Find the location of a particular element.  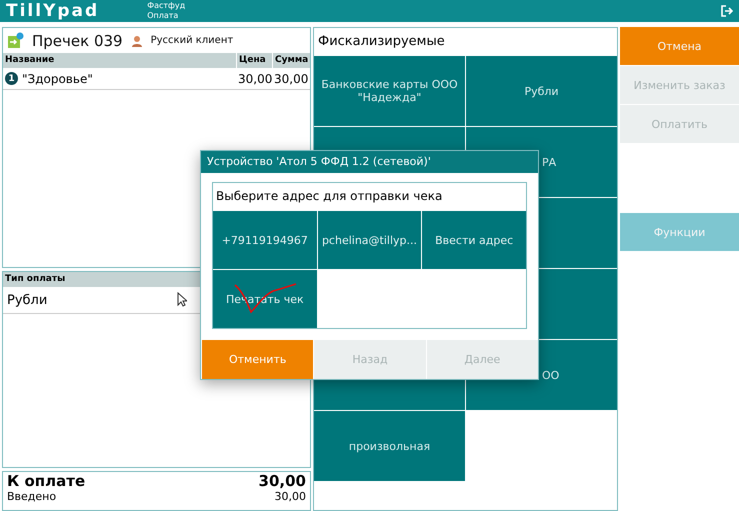

payment-method-tile: произвольная is located at coordinates (389, 446).